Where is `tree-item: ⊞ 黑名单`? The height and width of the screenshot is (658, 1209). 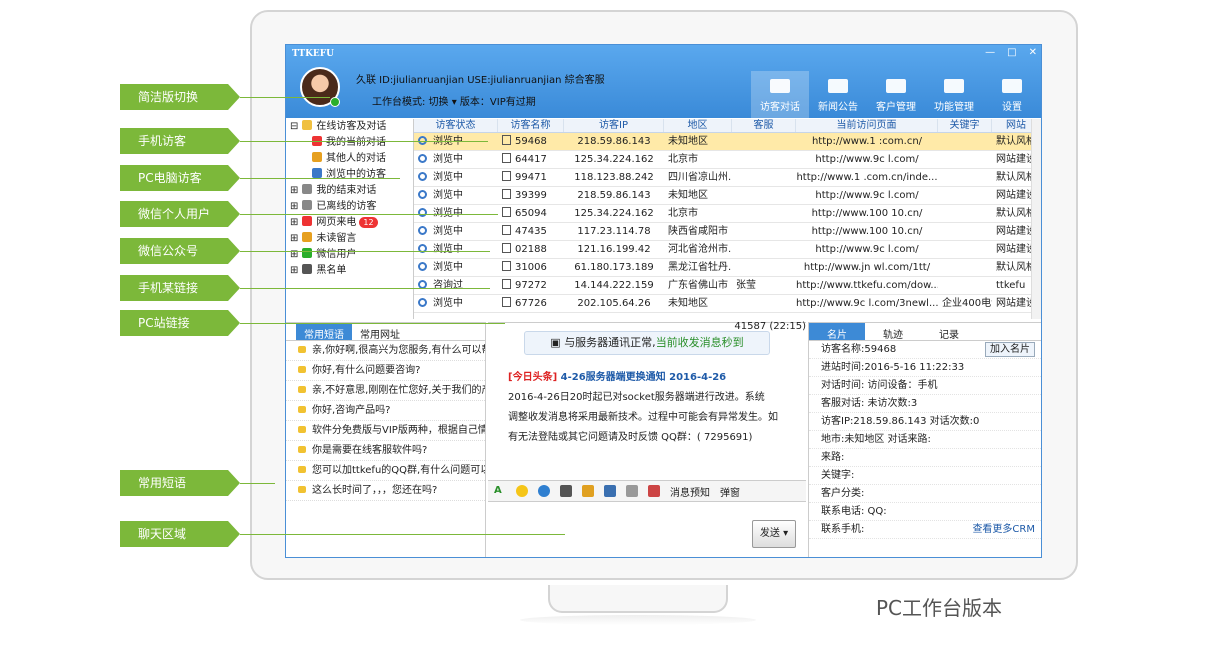
tree-item: ⊞ 黑名单 is located at coordinates (349, 271).